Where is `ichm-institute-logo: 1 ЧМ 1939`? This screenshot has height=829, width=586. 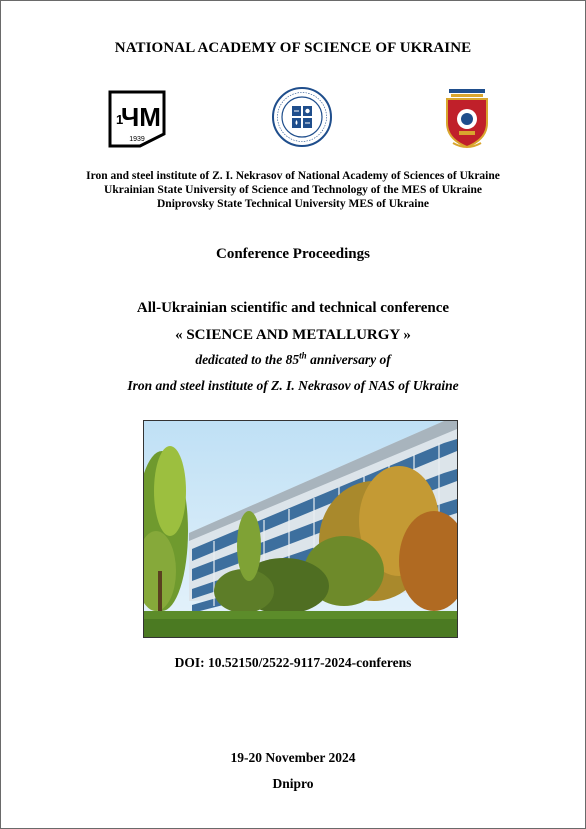
ichm-institute-logo: 1 ЧМ 1939 is located at coordinates (137, 119).